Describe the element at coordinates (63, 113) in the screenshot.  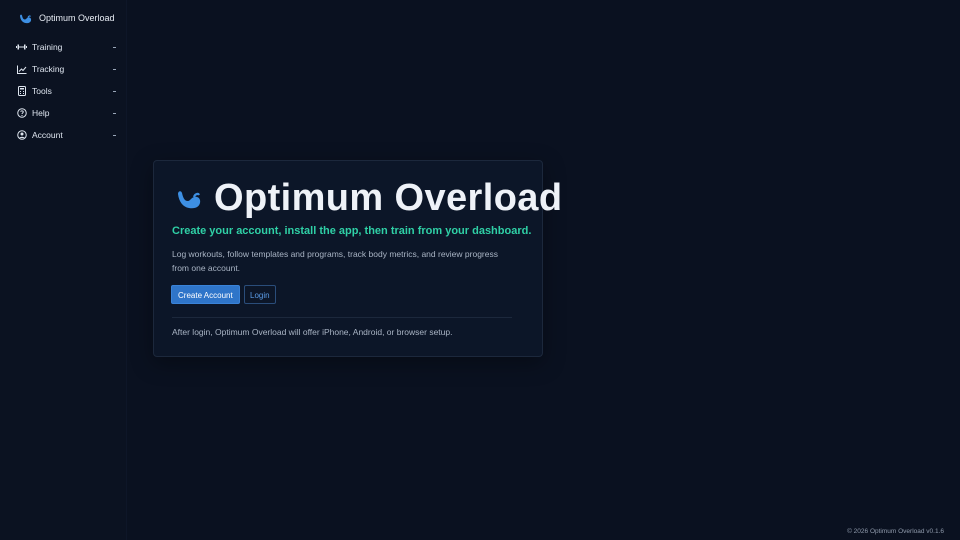
I see `sidebar-item-help: Help` at that location.